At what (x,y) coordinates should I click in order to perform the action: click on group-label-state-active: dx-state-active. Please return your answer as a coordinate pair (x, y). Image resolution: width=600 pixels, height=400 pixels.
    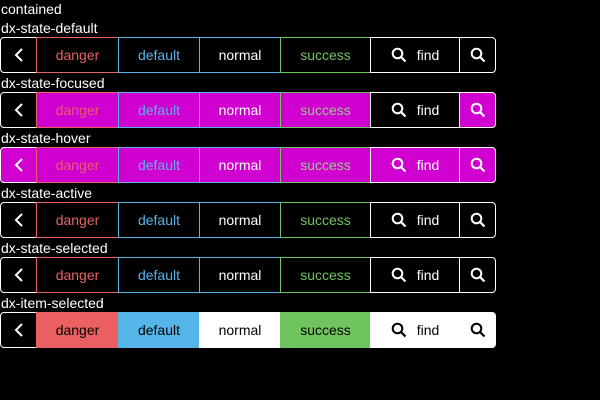
    Looking at the image, I should click on (47, 193).